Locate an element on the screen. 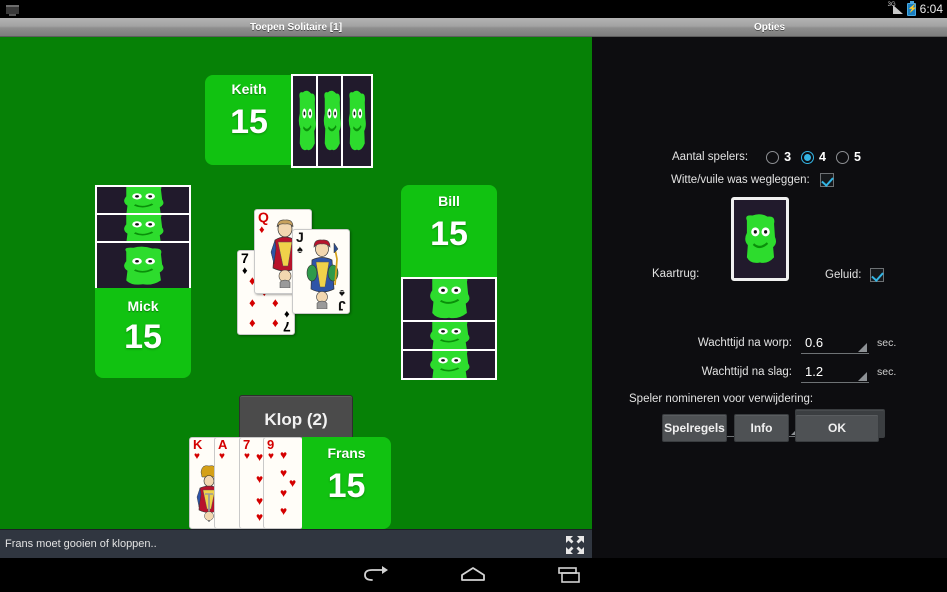 The height and width of the screenshot is (592, 947). wait-after-trick-value: 1.2 is located at coordinates (814, 371).